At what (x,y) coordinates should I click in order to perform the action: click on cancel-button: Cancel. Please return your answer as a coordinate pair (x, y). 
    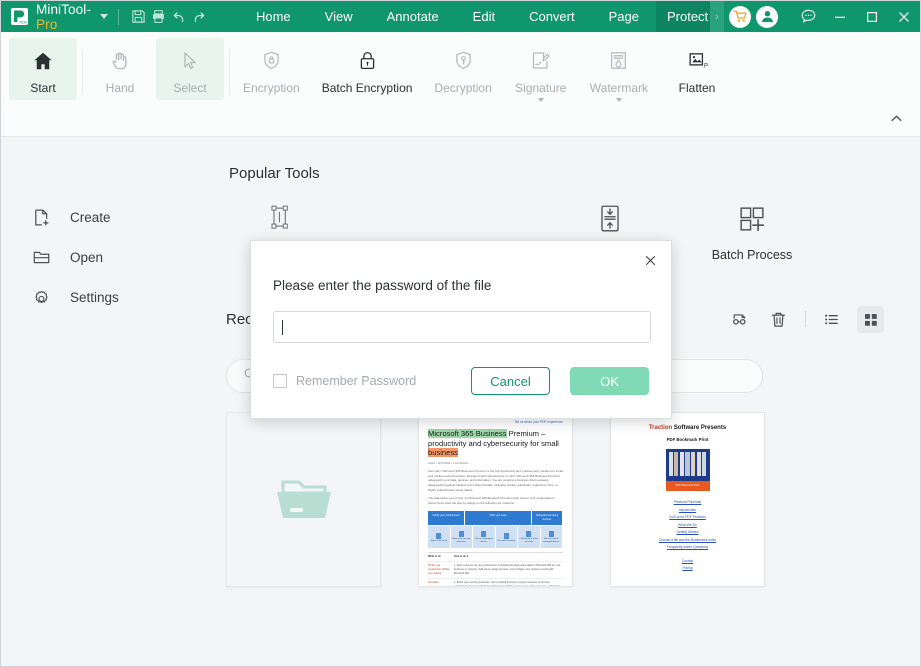
    Looking at the image, I should click on (510, 381).